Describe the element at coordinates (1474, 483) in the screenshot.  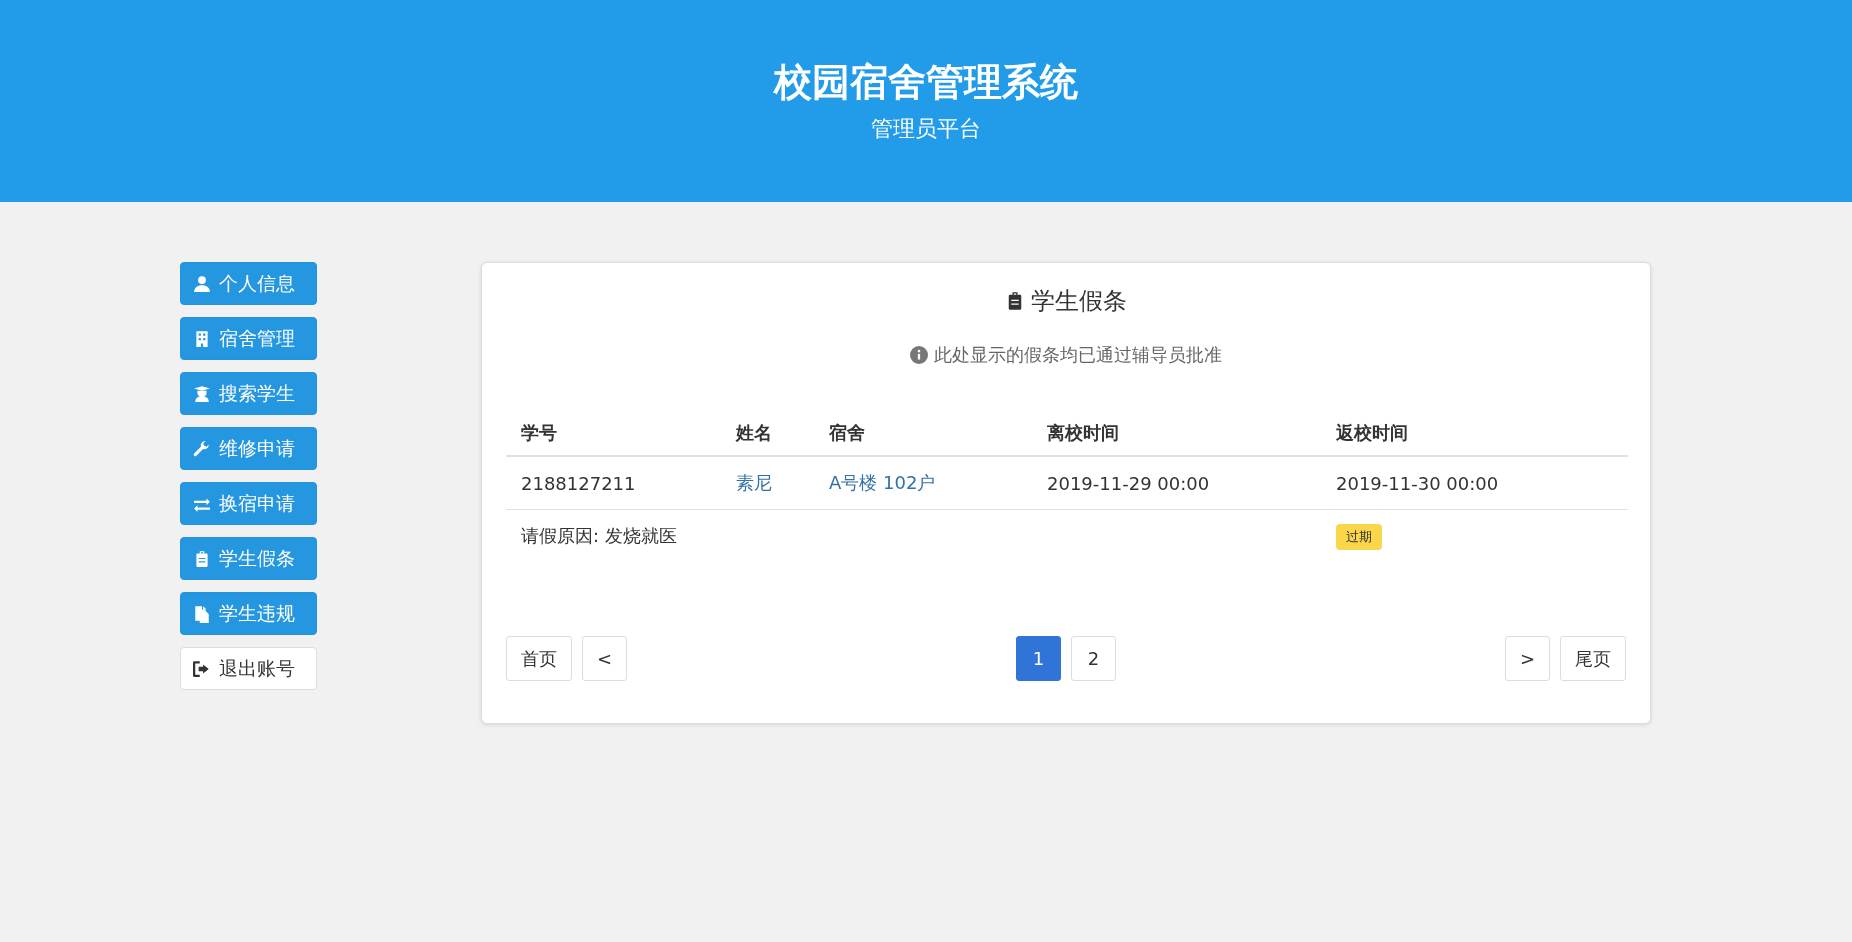
I see `table-cell: 2019-11-30 00:00` at that location.